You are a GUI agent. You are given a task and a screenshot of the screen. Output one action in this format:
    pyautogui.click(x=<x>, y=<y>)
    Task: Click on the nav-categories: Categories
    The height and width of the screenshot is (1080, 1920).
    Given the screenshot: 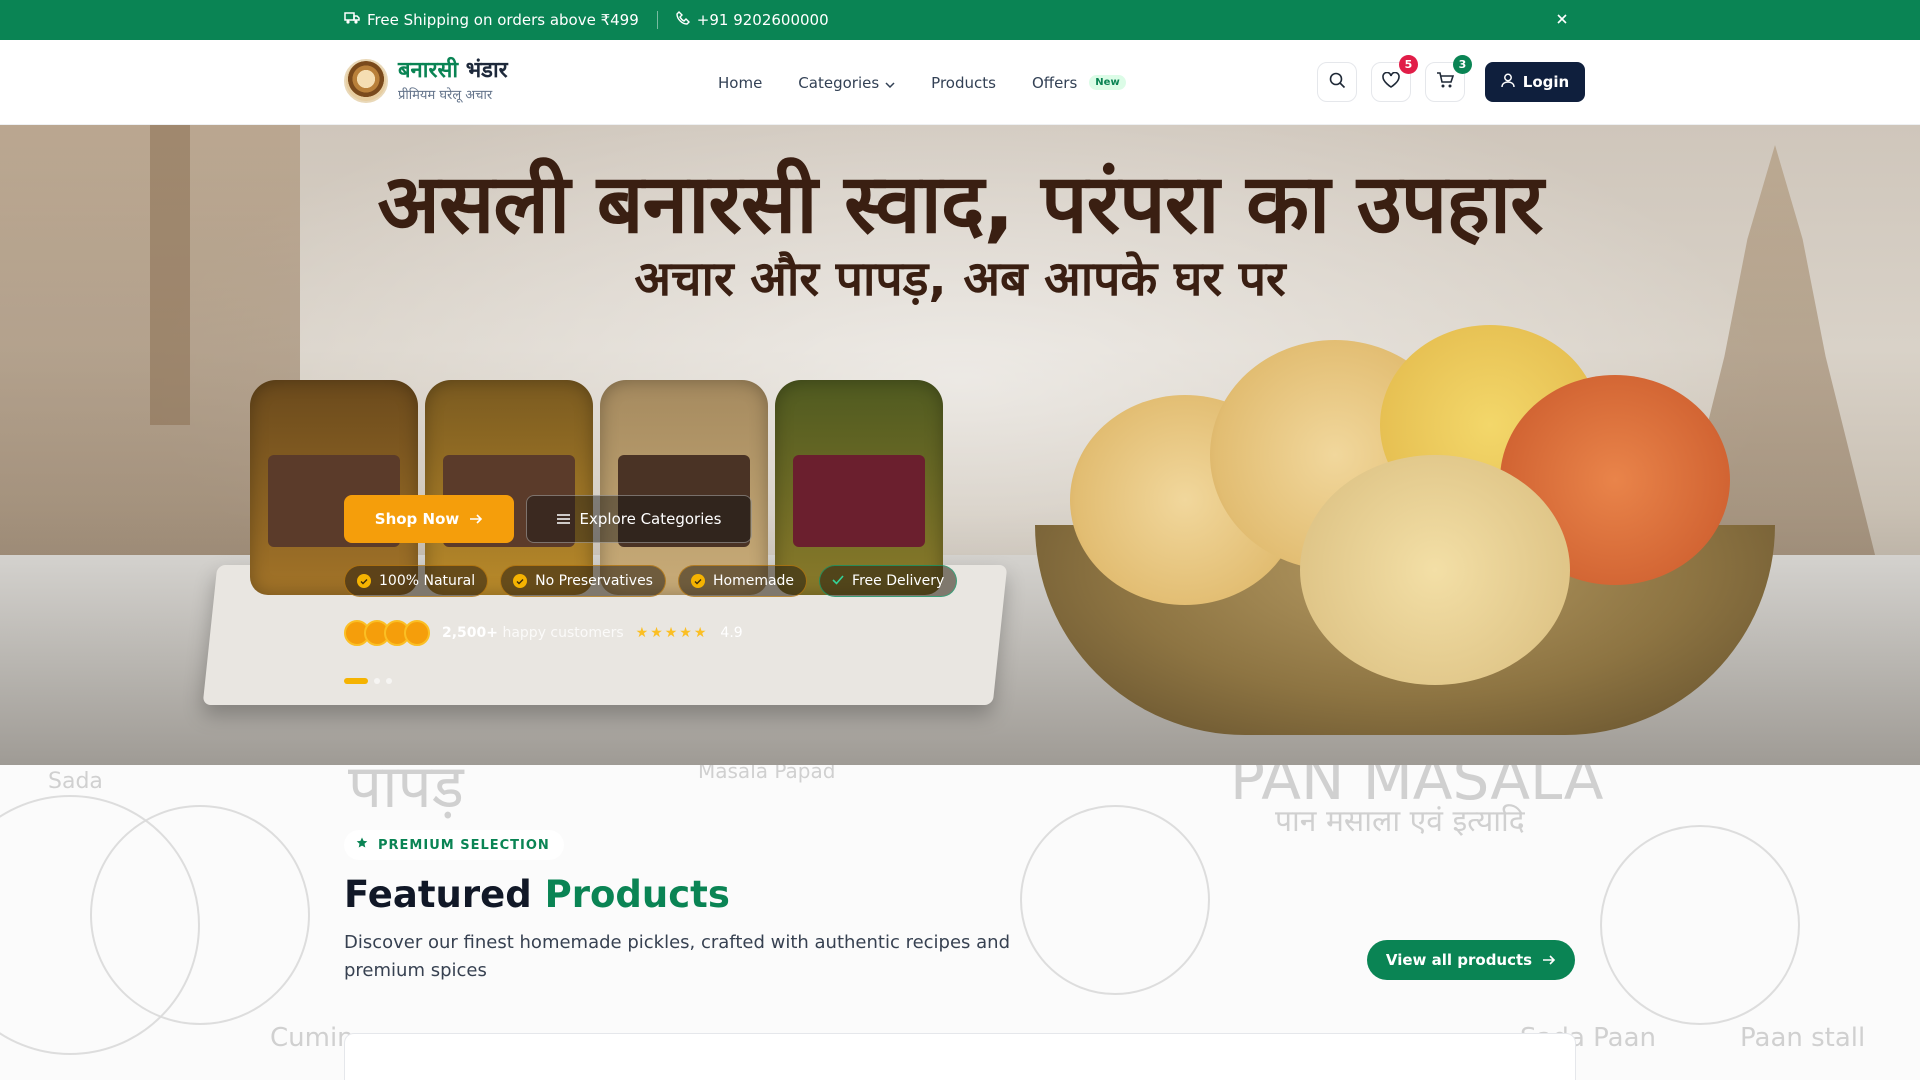 What is the action you would take?
    pyautogui.click(x=846, y=83)
    